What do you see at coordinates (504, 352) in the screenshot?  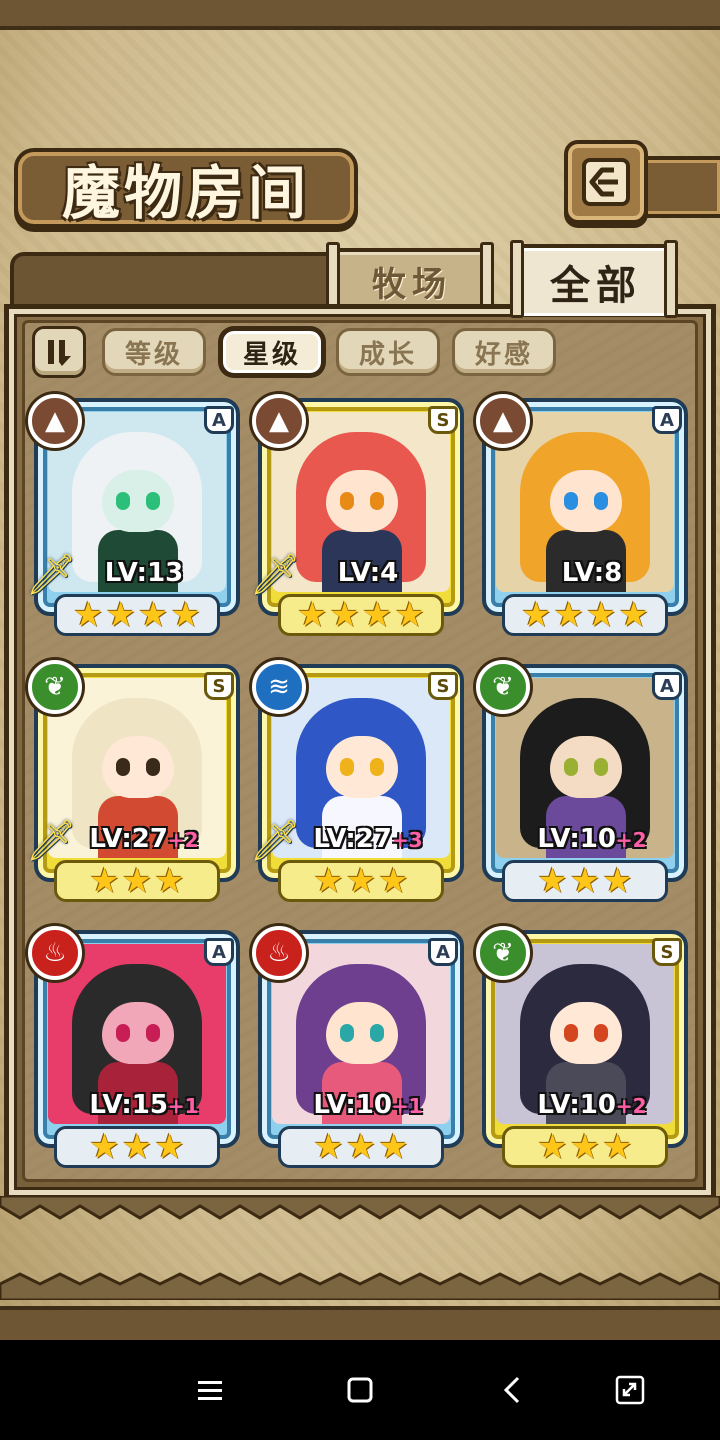 I see `filter-affection: 好感` at bounding box center [504, 352].